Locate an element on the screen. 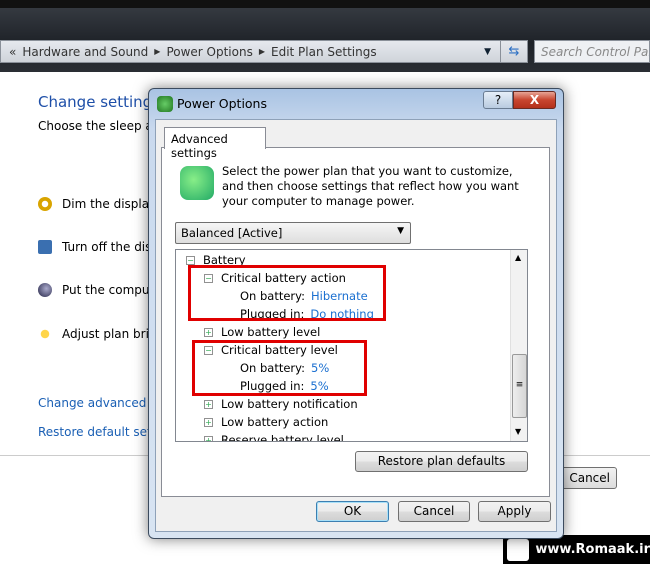 The width and height of the screenshot is (650, 564). ok-button: OK is located at coordinates (352, 511).